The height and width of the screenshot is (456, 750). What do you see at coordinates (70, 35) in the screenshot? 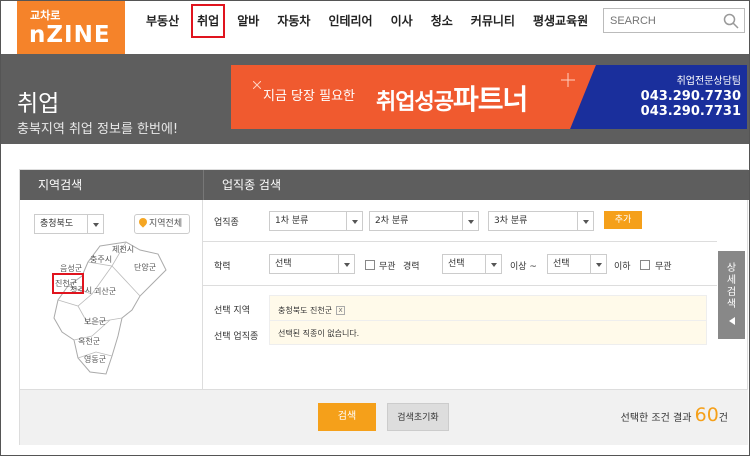
I see `logo-big-text: nZINE` at bounding box center [70, 35].